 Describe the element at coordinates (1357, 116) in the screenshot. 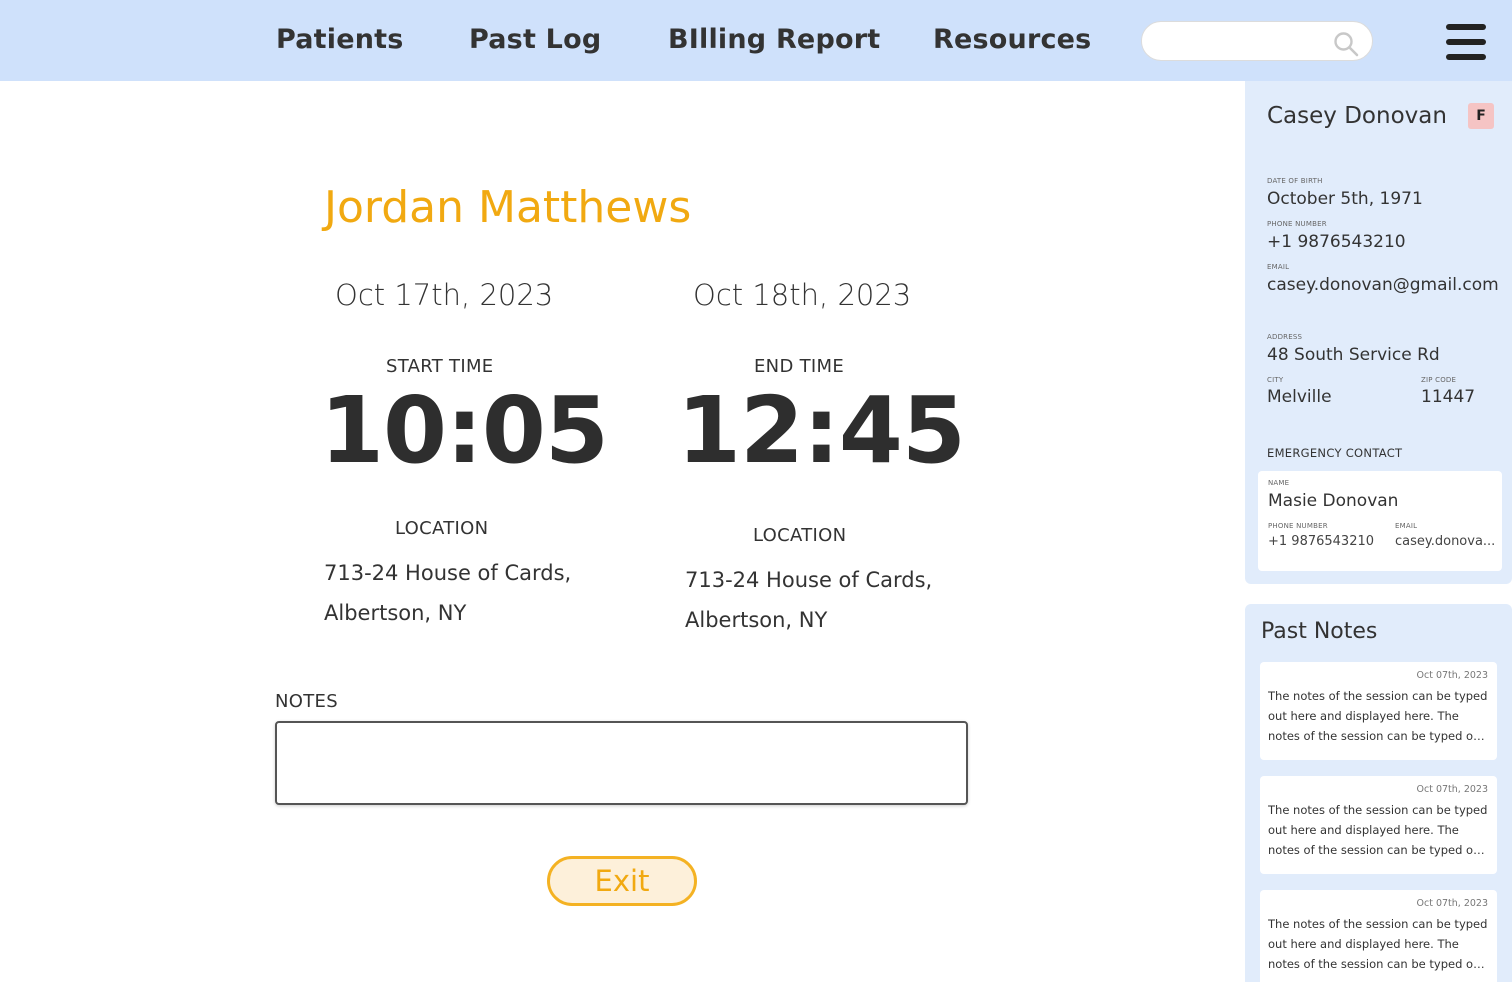

I see `card-patient-name: Casey Donovan` at that location.